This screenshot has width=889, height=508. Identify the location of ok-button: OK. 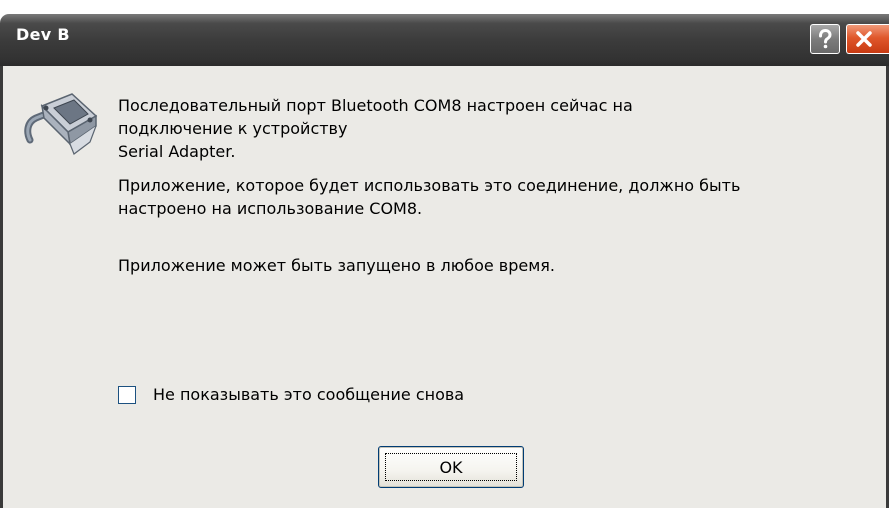
(451, 467).